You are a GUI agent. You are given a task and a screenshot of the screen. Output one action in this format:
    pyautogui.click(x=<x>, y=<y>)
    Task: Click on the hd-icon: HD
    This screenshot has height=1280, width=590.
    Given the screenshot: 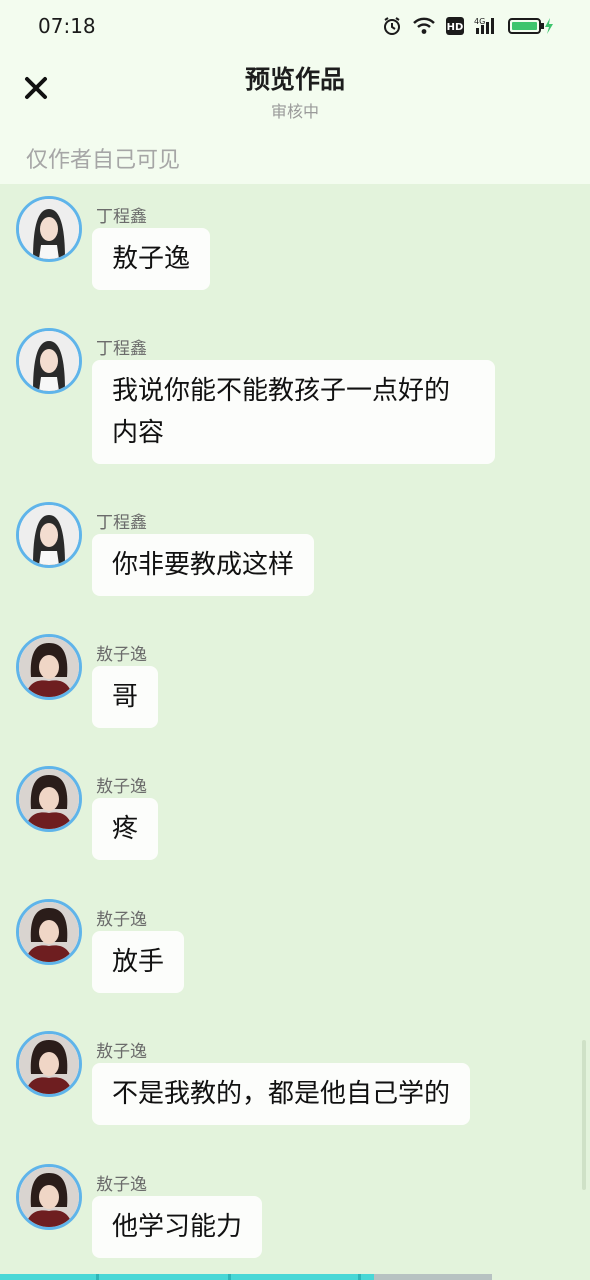 What is the action you would take?
    pyautogui.click(x=455, y=26)
    